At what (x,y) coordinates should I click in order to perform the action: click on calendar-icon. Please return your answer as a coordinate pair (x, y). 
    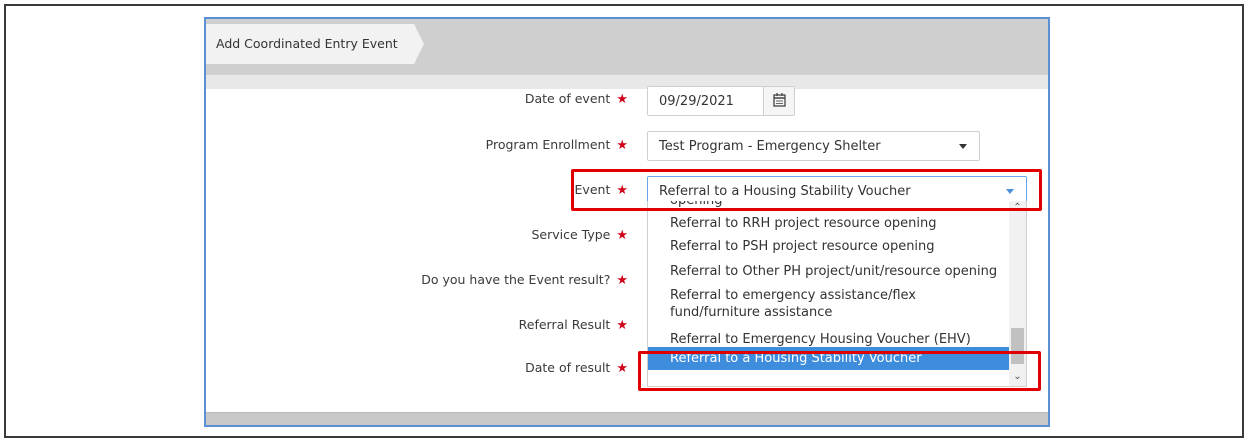
    Looking at the image, I should click on (779, 100).